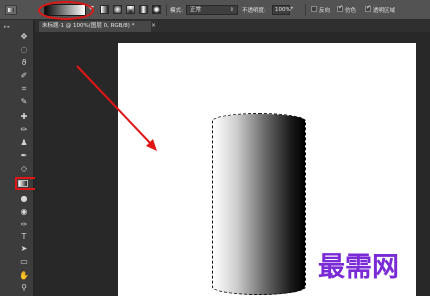  I want to click on dither-label: 仿色, so click(351, 11).